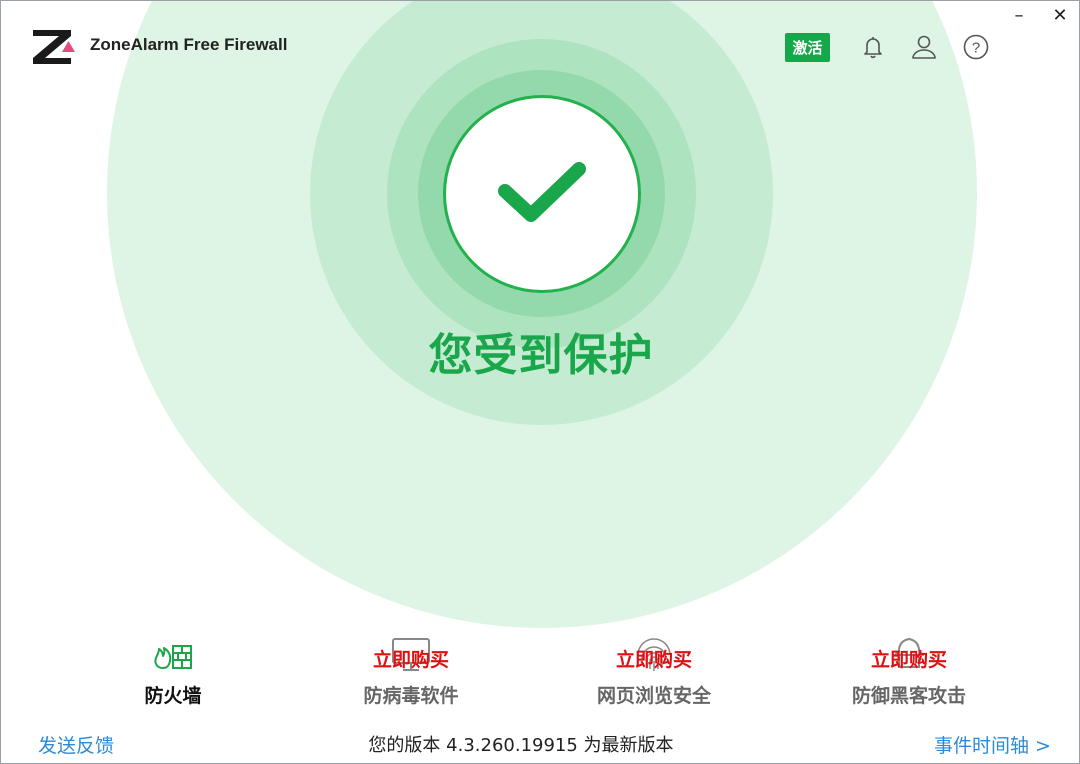 The height and width of the screenshot is (764, 1080). I want to click on close-button: ✕, so click(1060, 16).